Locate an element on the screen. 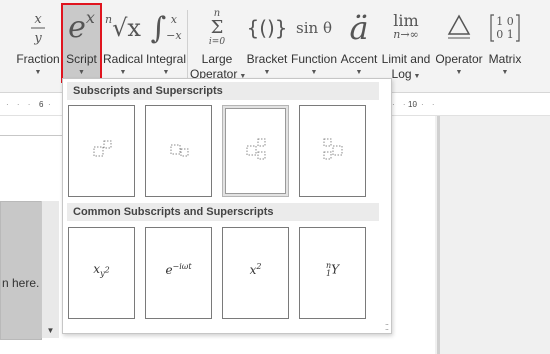 The width and height of the screenshot is (550, 354). radical-icon-glyph: √x is located at coordinates (126, 28).